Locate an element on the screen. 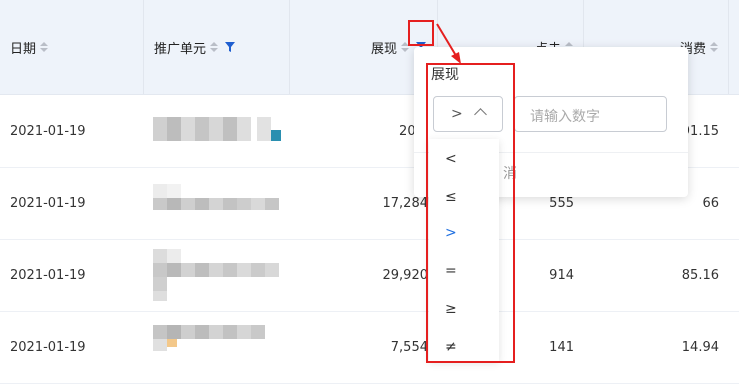 The width and height of the screenshot is (739, 384). chevron-up-icon is located at coordinates (480, 114).